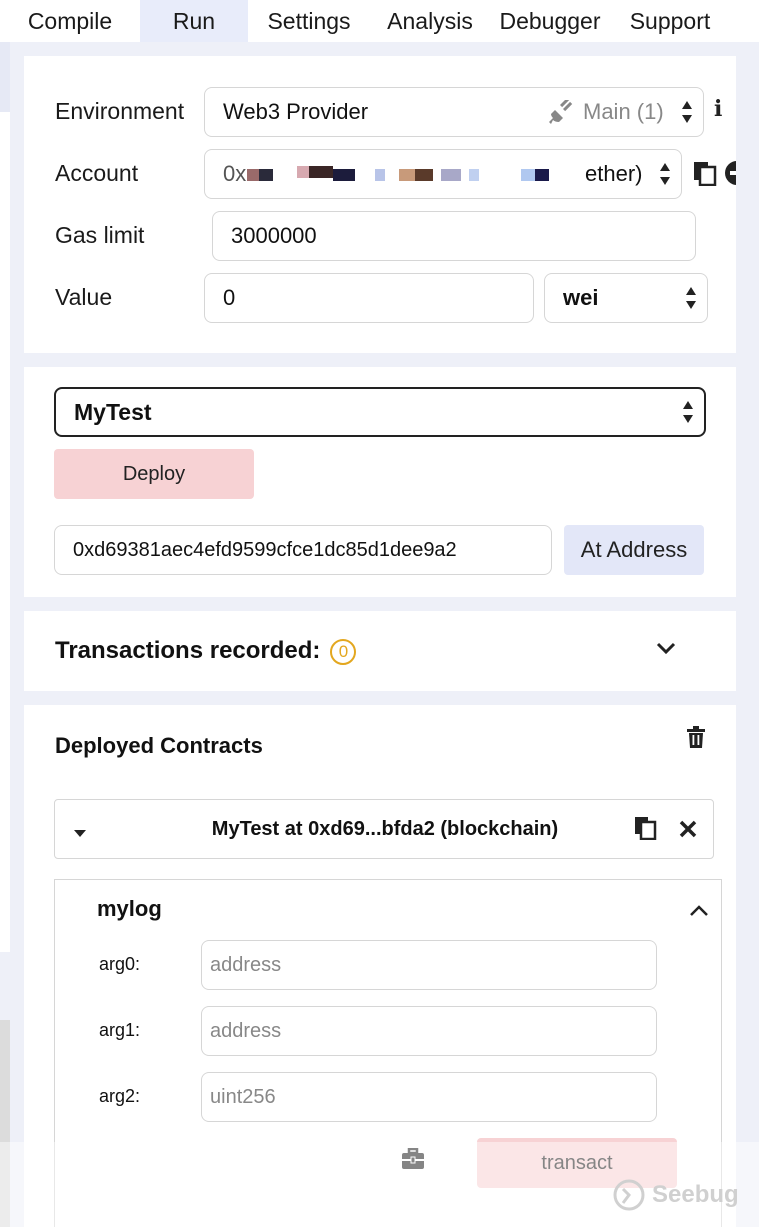 The width and height of the screenshot is (759, 1227). I want to click on deployed-contracts-title: Deployed Contracts, so click(159, 745).